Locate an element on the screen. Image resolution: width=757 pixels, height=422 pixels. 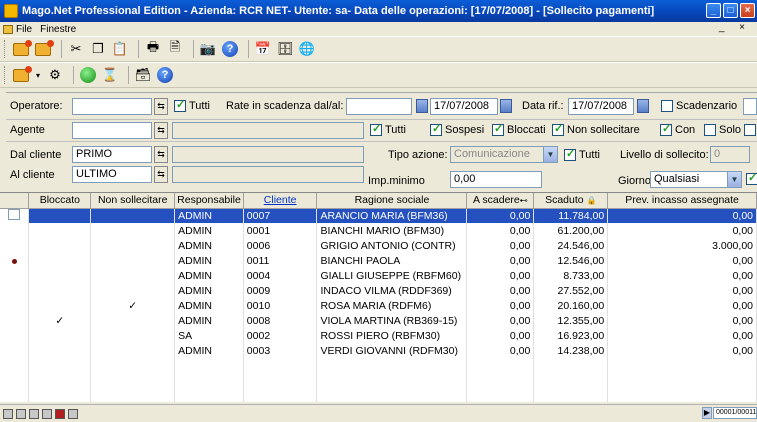
cell-scaduto: 8.733,00 is located at coordinates (571, 275).